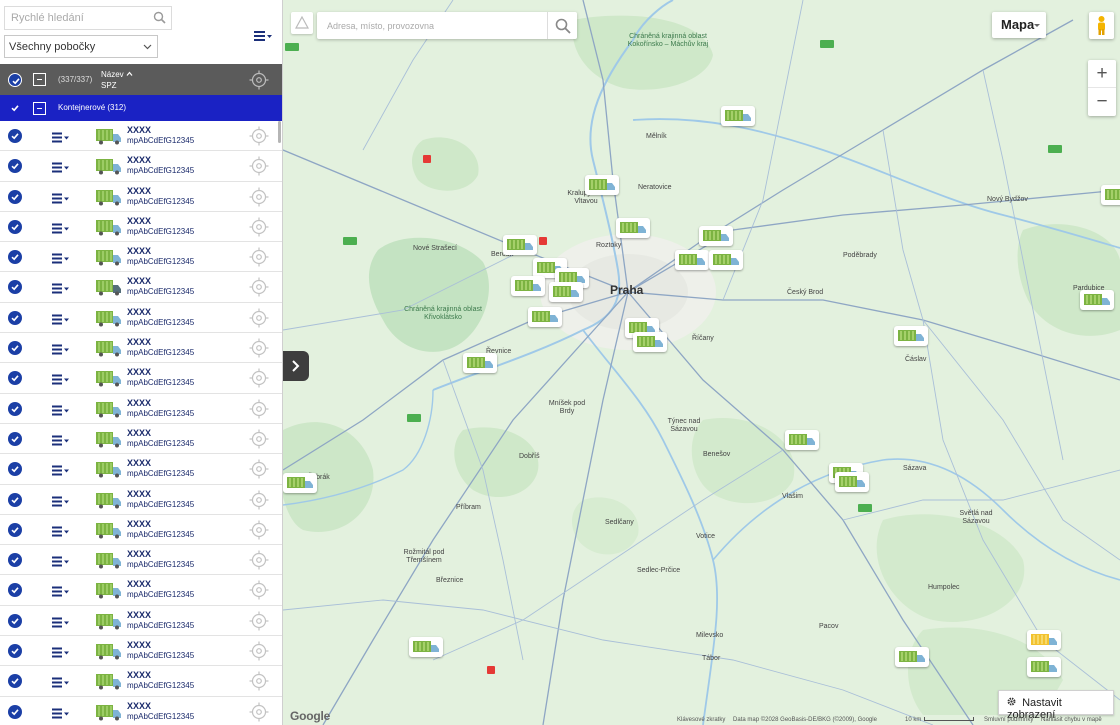 The image size is (1120, 725). Describe the element at coordinates (264, 38) in the screenshot. I see `list-options-menu-icon` at that location.